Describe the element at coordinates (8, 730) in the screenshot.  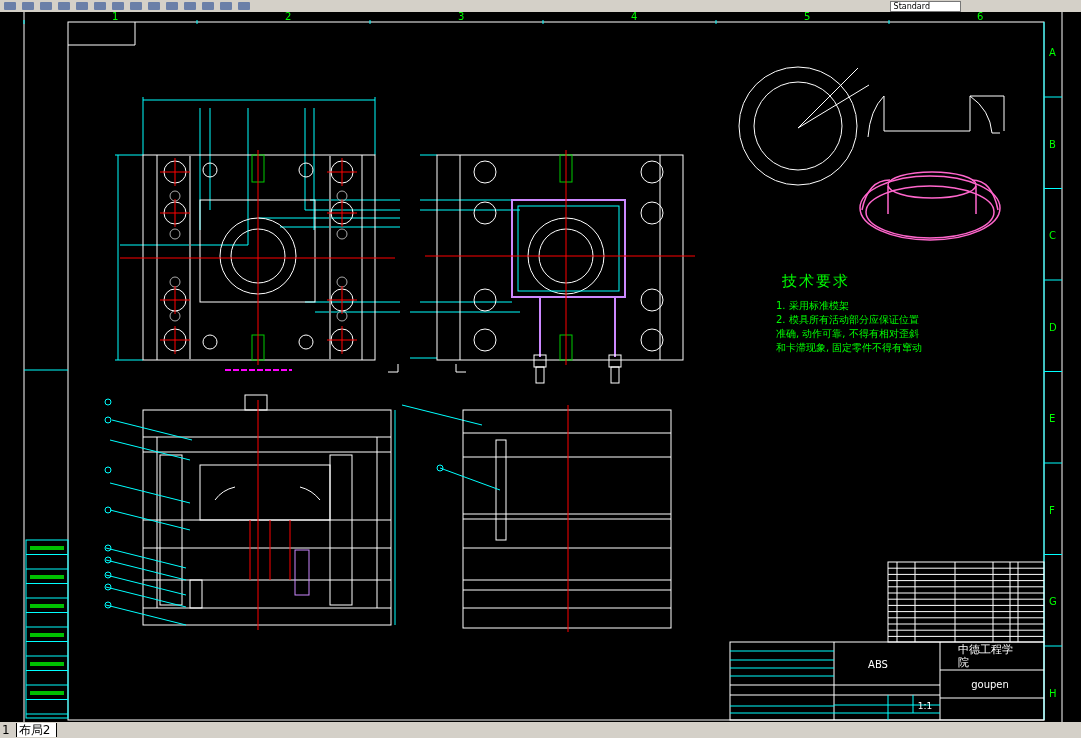
I see `layout-tab: 1` at that location.